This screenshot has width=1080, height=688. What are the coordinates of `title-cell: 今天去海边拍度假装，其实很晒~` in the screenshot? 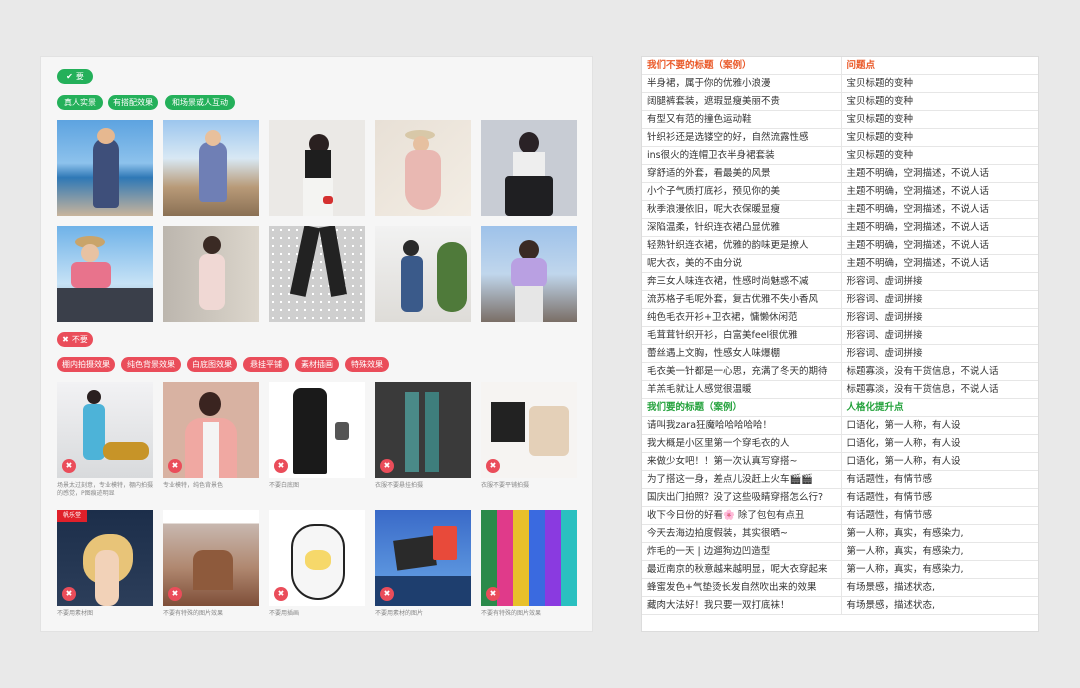 It's located at (742, 533).